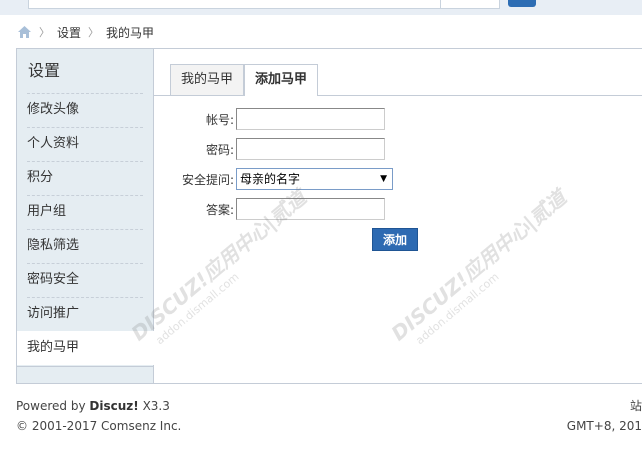  Describe the element at coordinates (235, 4) in the screenshot. I see `search-input` at that location.